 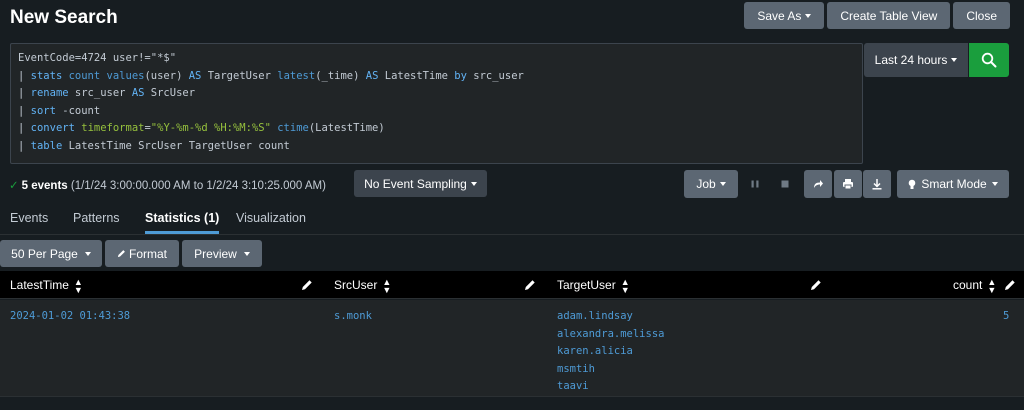 I want to click on print-icon, so click(x=848, y=184).